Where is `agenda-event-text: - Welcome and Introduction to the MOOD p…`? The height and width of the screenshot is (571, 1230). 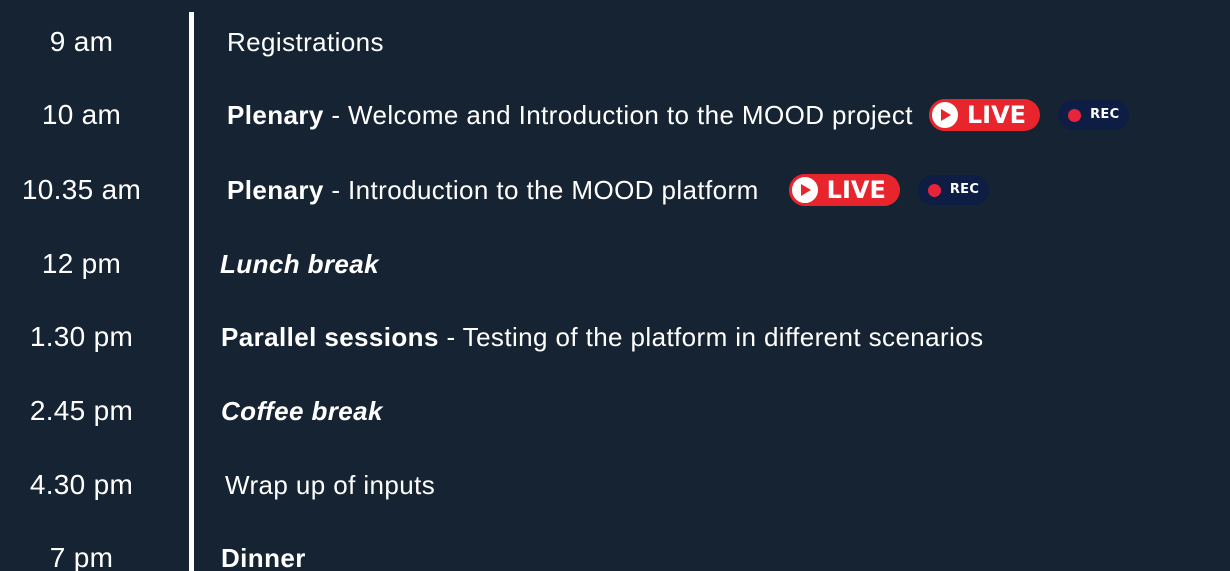 agenda-event-text: - Welcome and Introduction to the MOOD p… is located at coordinates (618, 115).